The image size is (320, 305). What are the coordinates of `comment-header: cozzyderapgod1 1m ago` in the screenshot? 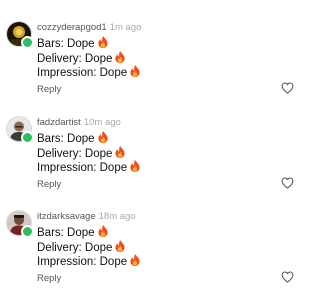 It's located at (89, 28).